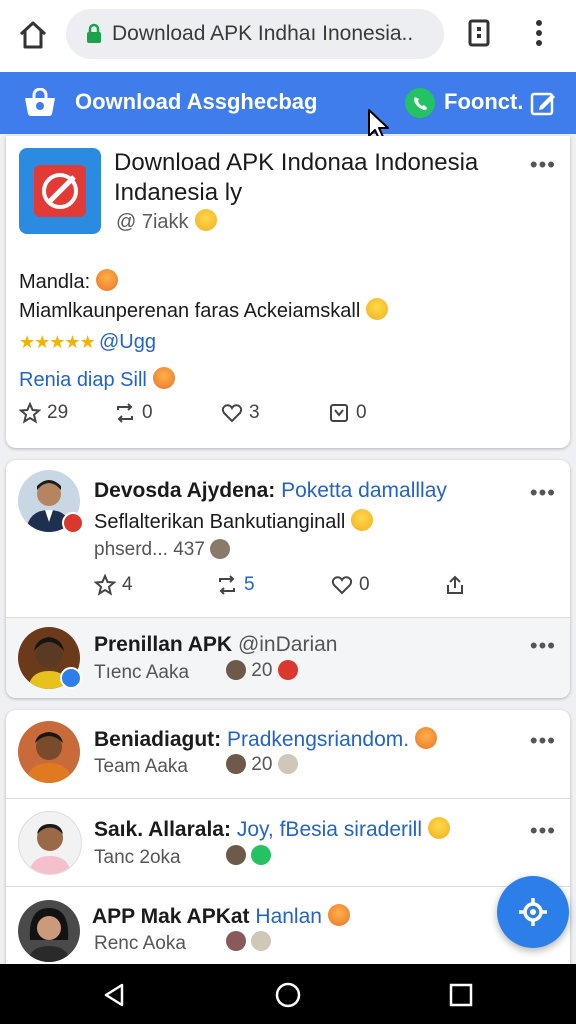  I want to click on address-bar: Download APK Indhaı Inonesia.., so click(255, 34).